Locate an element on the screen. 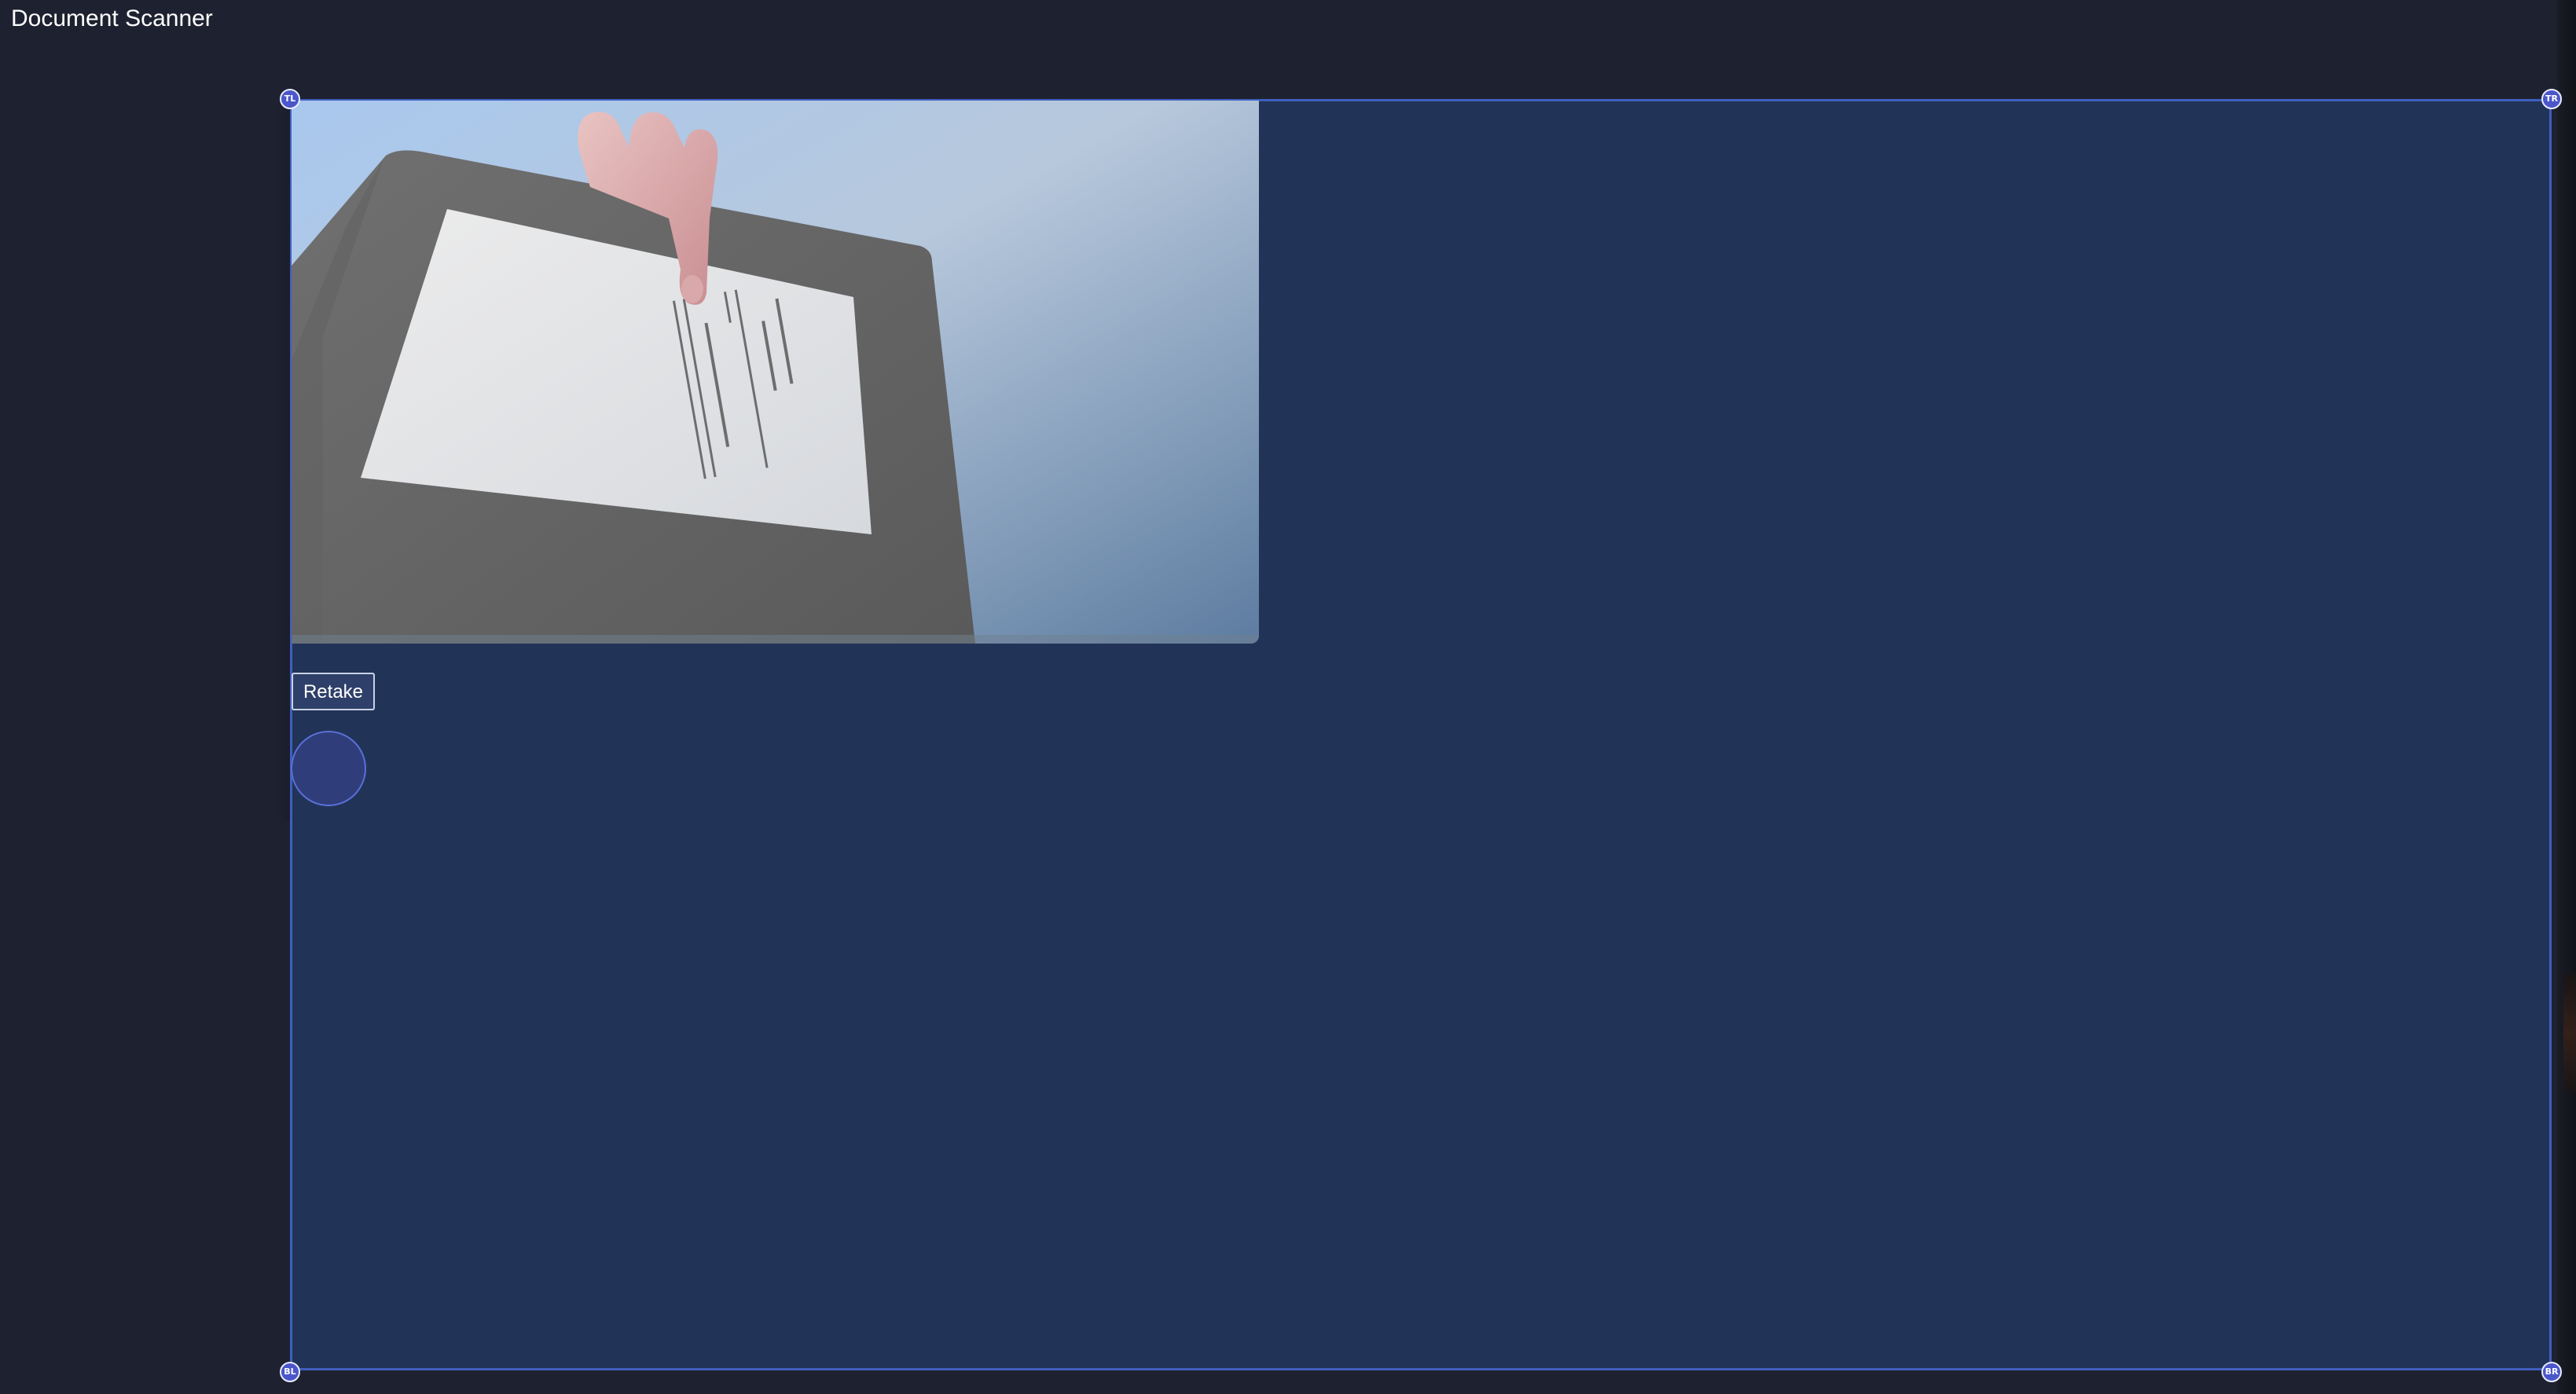  crop-handle-top-left: TL is located at coordinates (290, 99).